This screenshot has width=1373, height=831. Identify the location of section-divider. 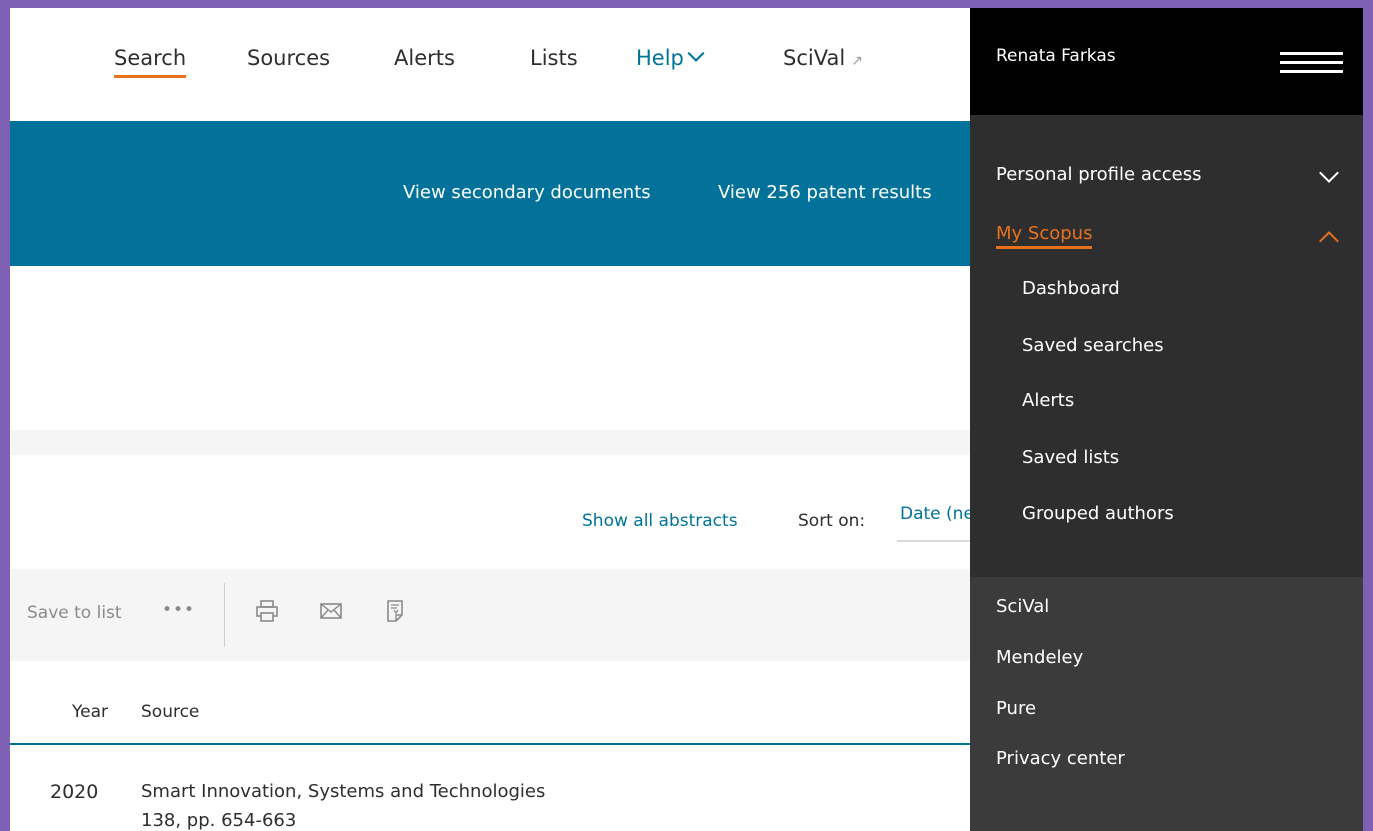
(490, 442).